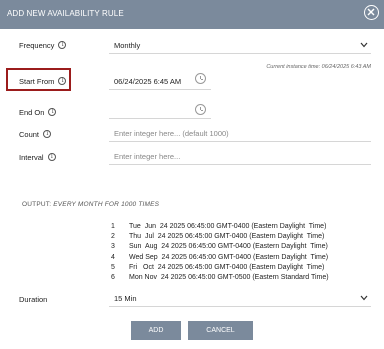 The image size is (384, 349). I want to click on cancel-button: CANCEL, so click(220, 330).